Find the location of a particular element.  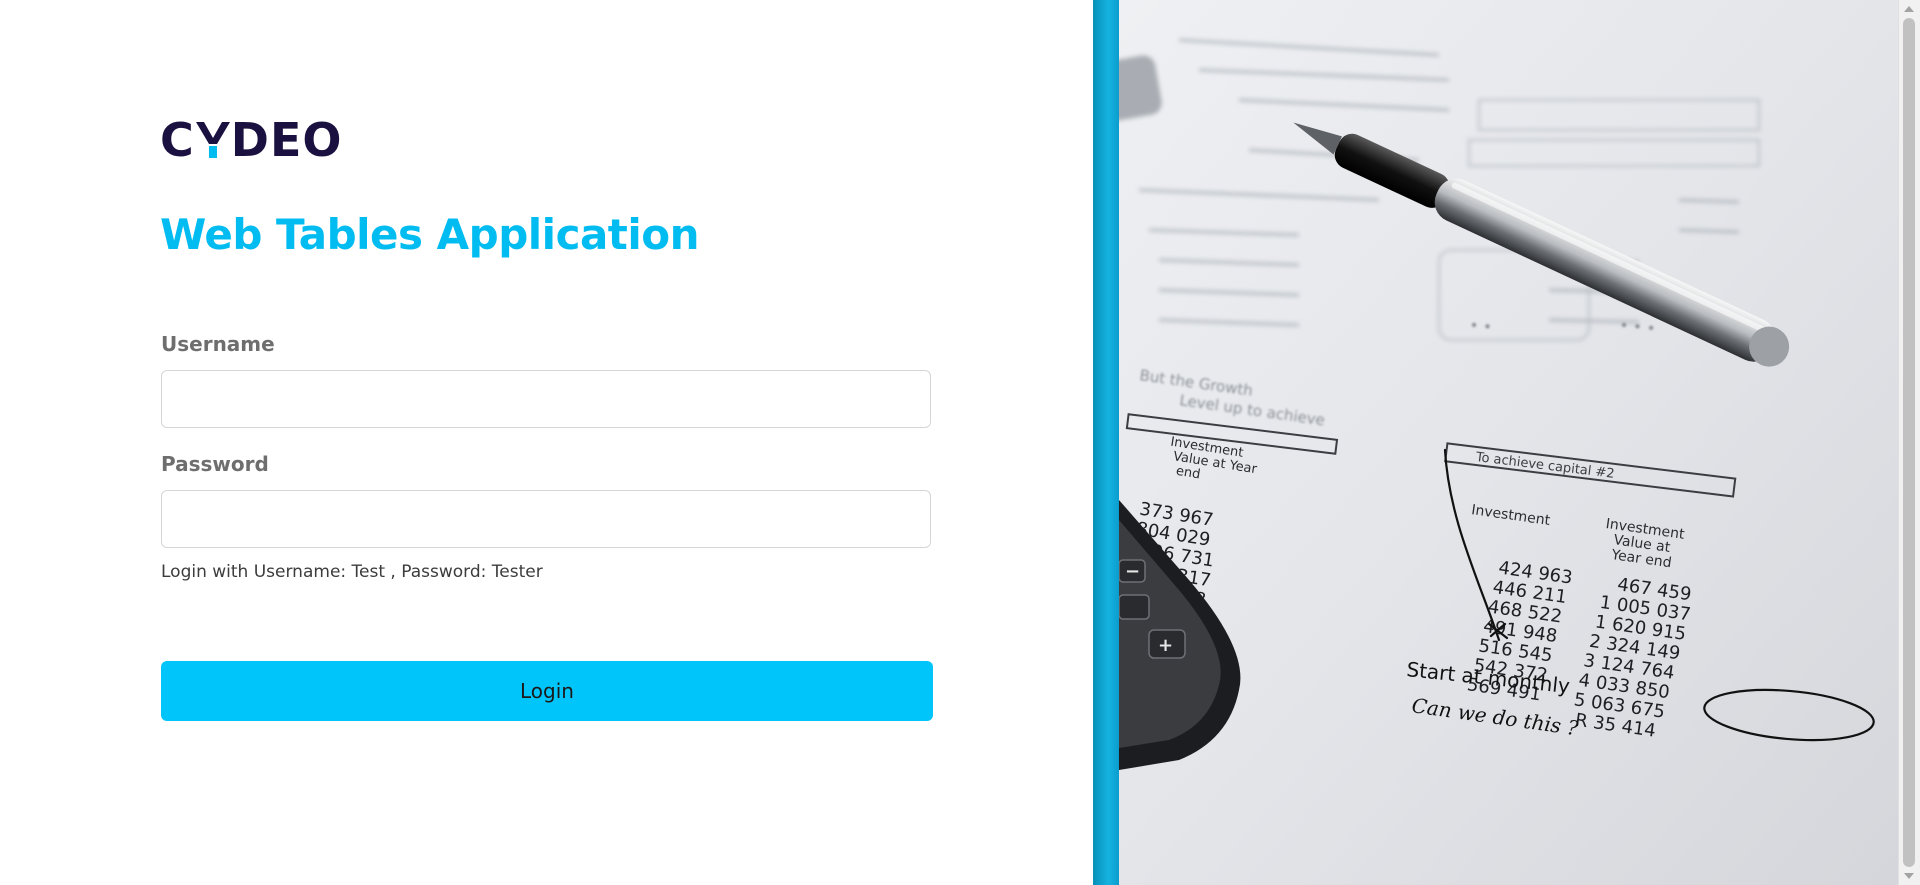

login-button: Login is located at coordinates (547, 691).